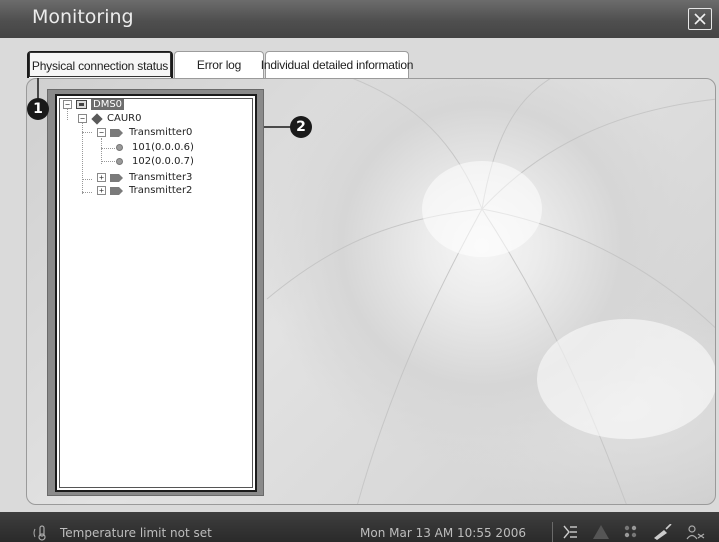  Describe the element at coordinates (569, 532) in the screenshot. I see `network-status-icon` at that location.